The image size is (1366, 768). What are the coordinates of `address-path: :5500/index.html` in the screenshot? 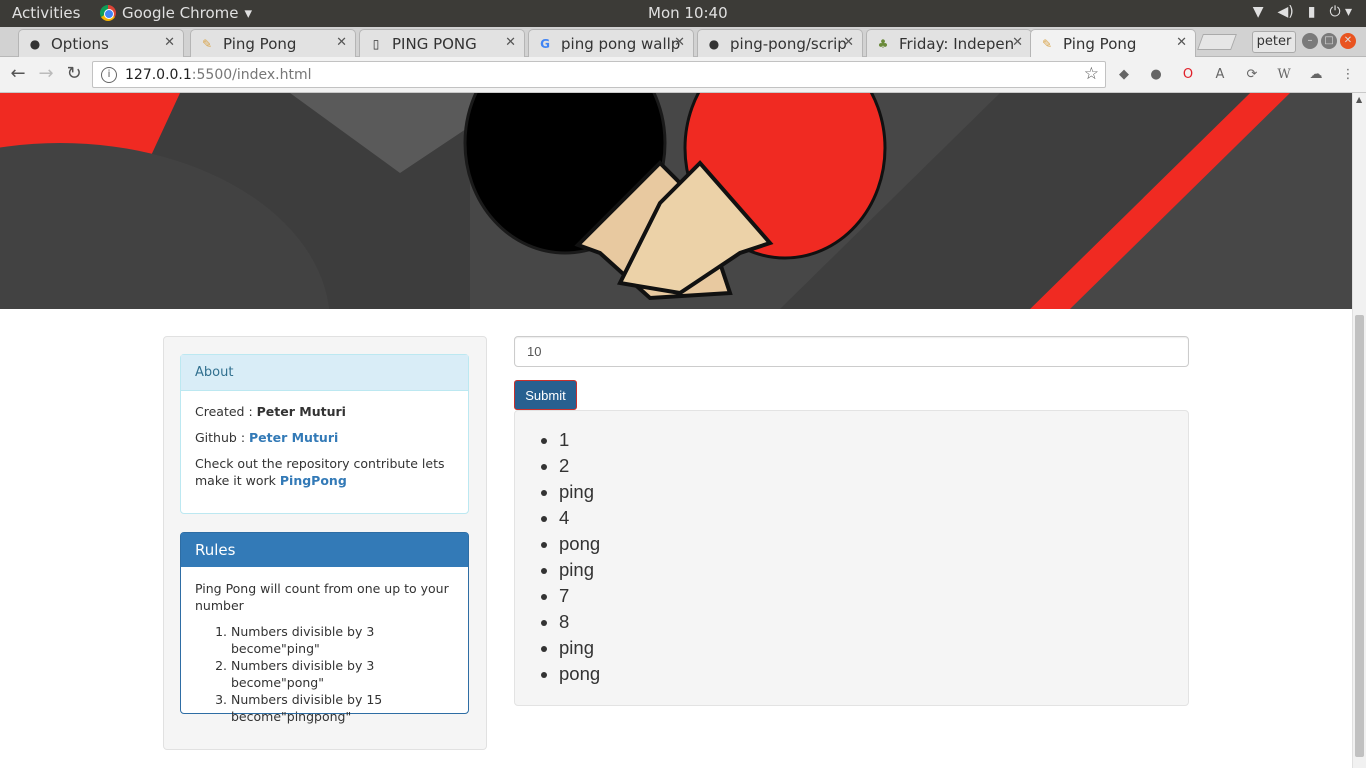 It's located at (251, 74).